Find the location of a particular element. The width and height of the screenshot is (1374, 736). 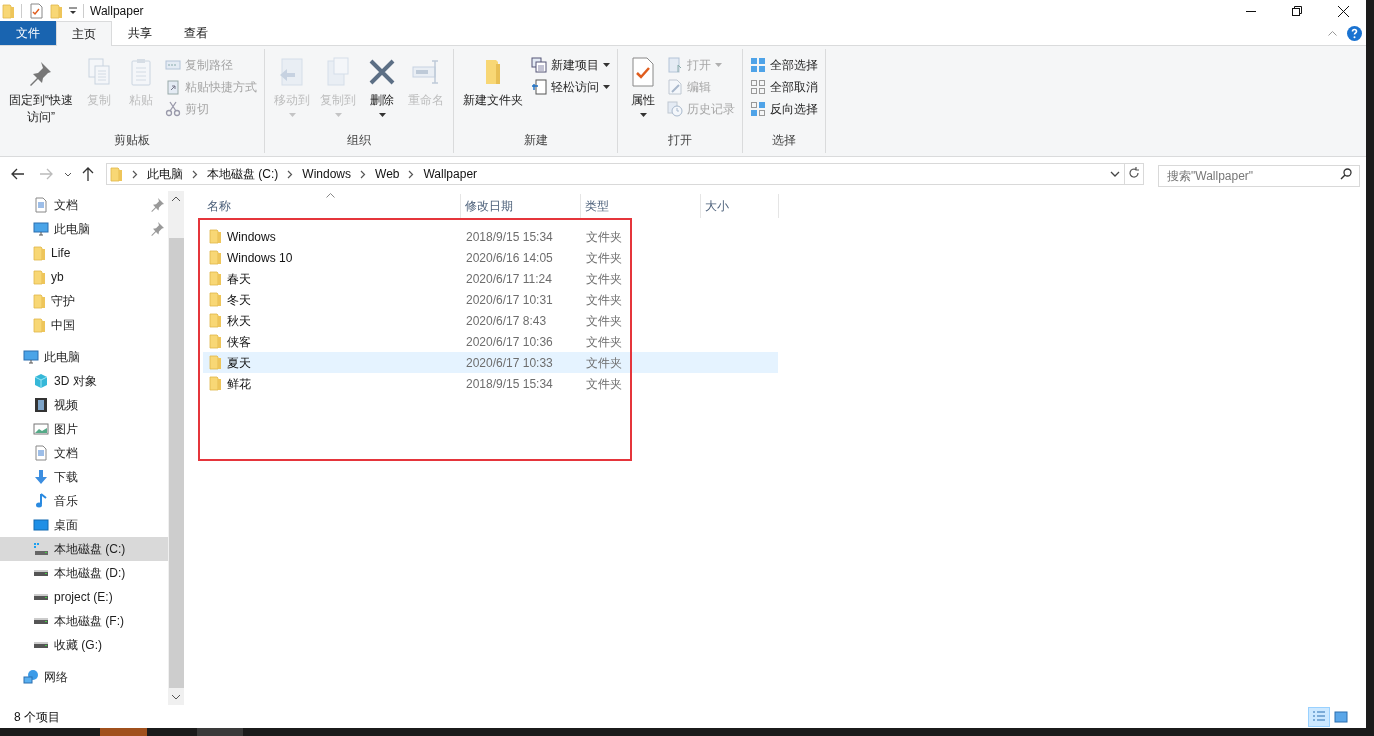

column-header: 名称 is located at coordinates (332, 206).